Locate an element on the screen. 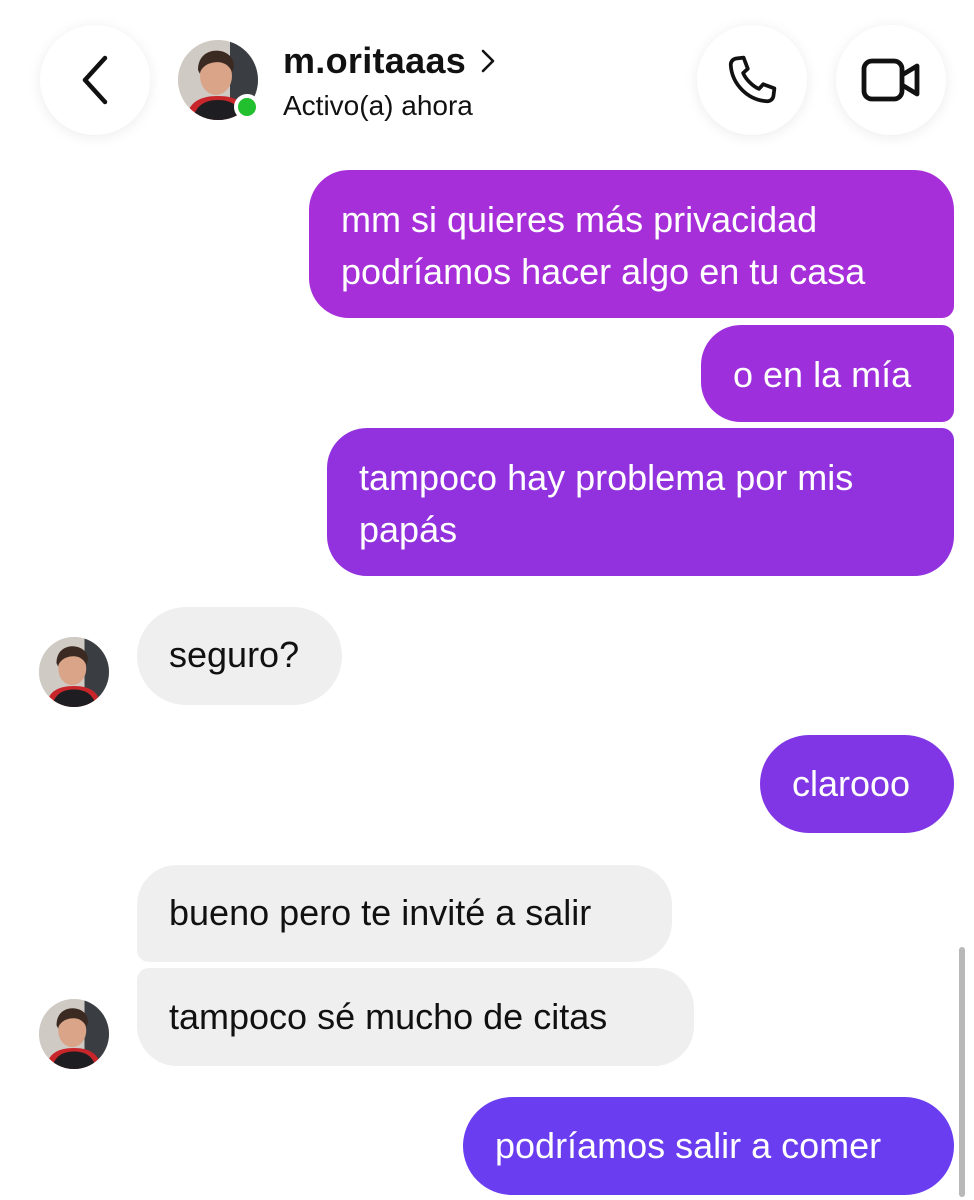 The image size is (974, 1200). profile-name-link: m.oritaaas is located at coordinates (389, 61).